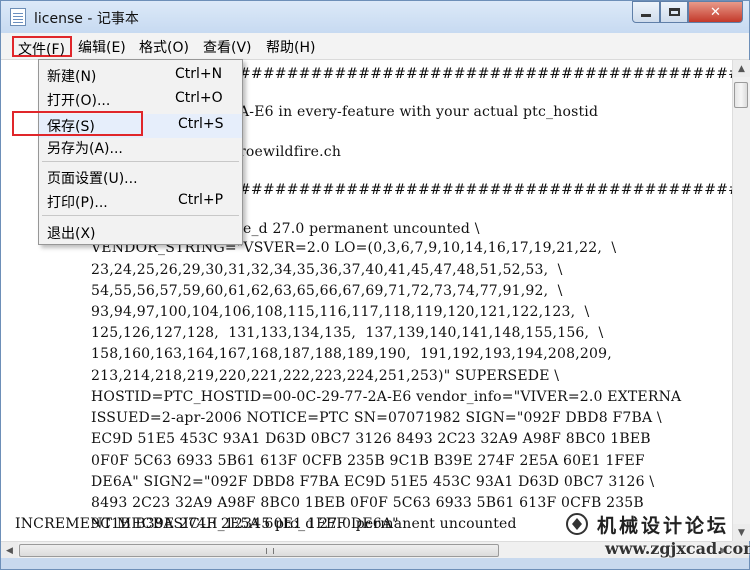  What do you see at coordinates (259, 550) in the screenshot?
I see `horizontal-scroll-thumb` at bounding box center [259, 550].